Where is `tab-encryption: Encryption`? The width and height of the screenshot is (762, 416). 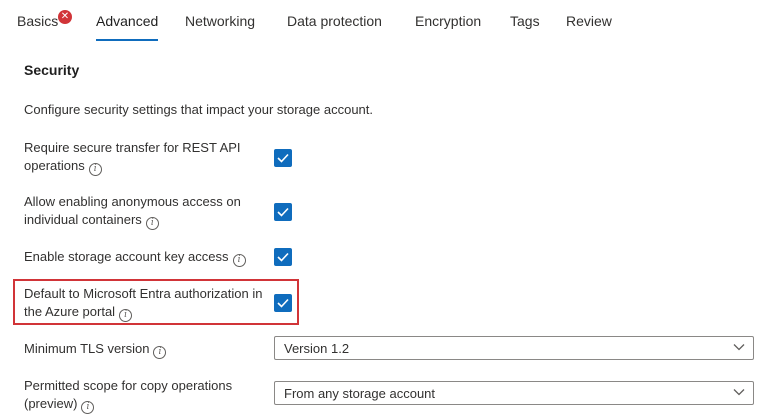 tab-encryption: Encryption is located at coordinates (448, 21).